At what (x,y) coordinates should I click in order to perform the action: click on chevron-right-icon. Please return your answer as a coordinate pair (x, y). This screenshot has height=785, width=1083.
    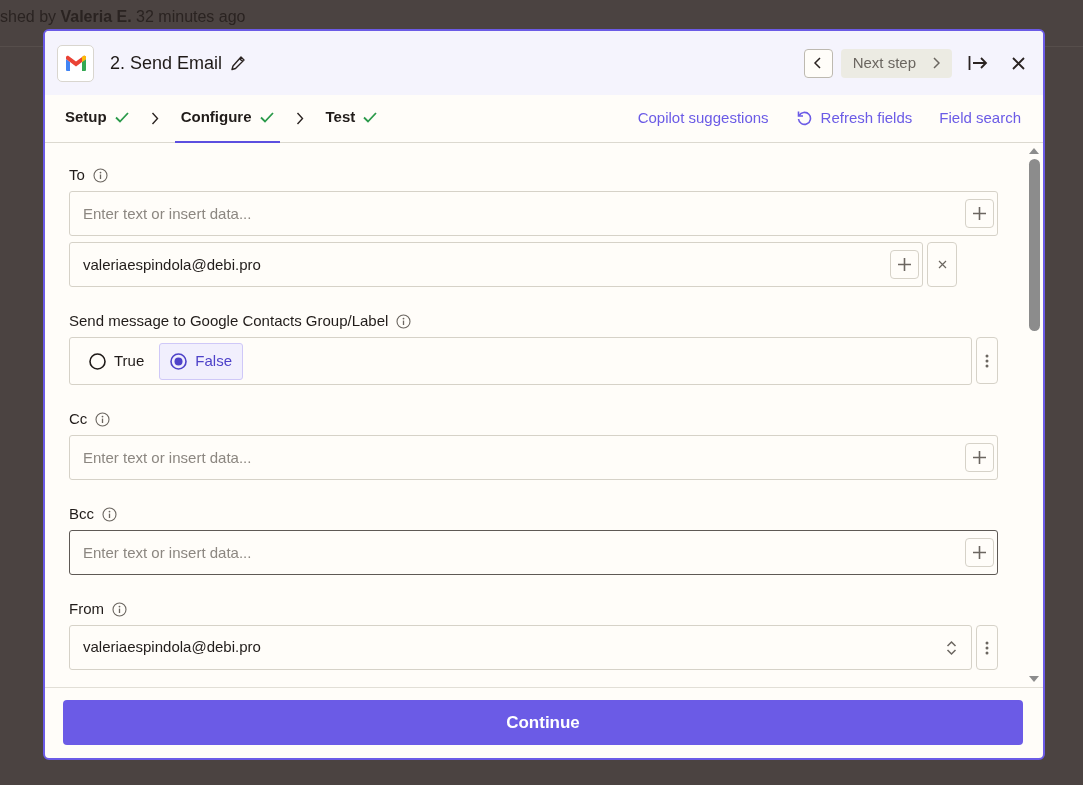
    Looking at the image, I should click on (936, 63).